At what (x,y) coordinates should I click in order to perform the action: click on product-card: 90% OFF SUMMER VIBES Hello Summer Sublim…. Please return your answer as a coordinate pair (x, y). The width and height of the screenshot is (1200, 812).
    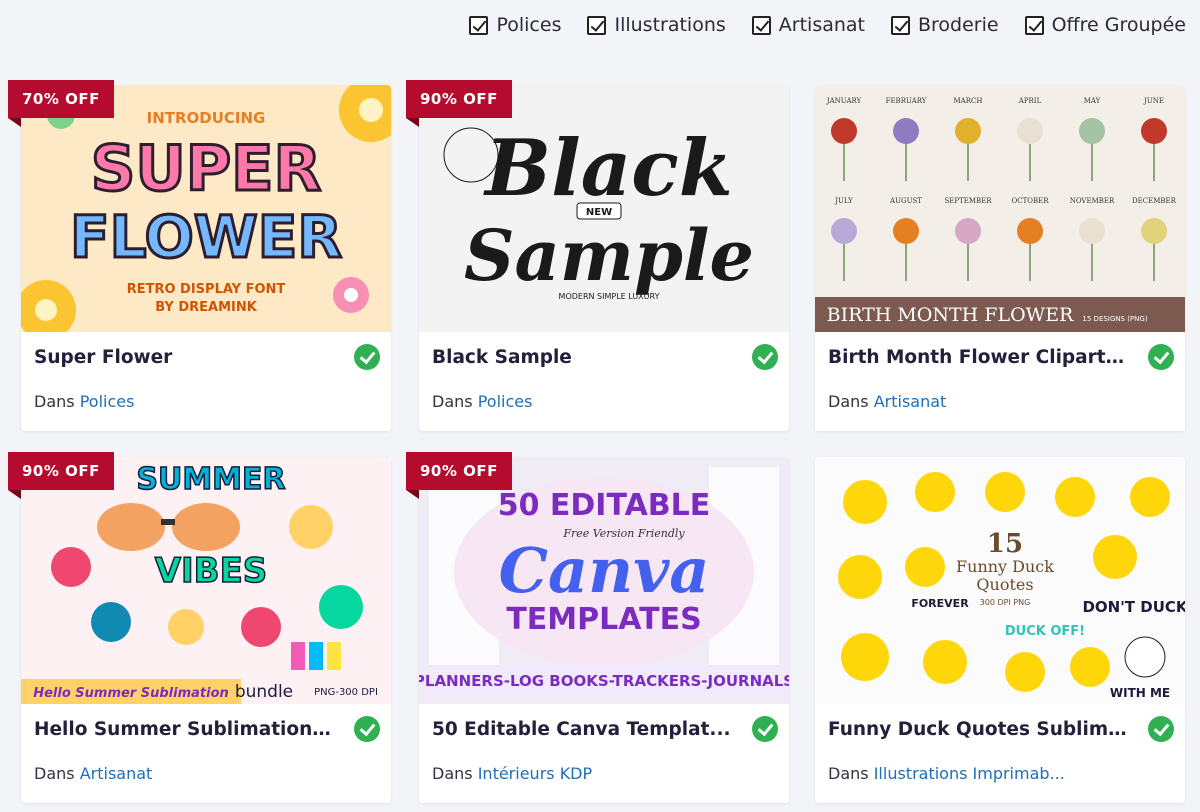
    Looking at the image, I should click on (199, 627).